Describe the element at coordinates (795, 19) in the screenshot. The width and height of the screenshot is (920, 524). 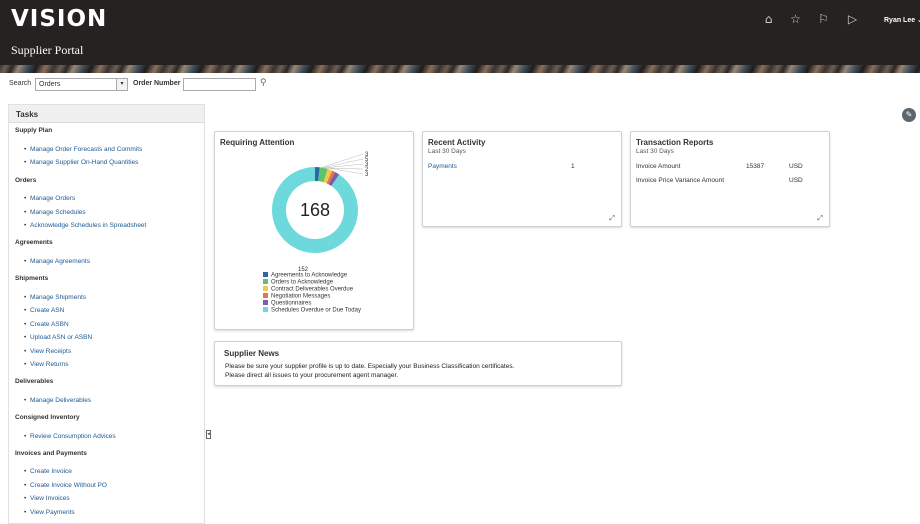
I see `star-icon: ☆` at that location.